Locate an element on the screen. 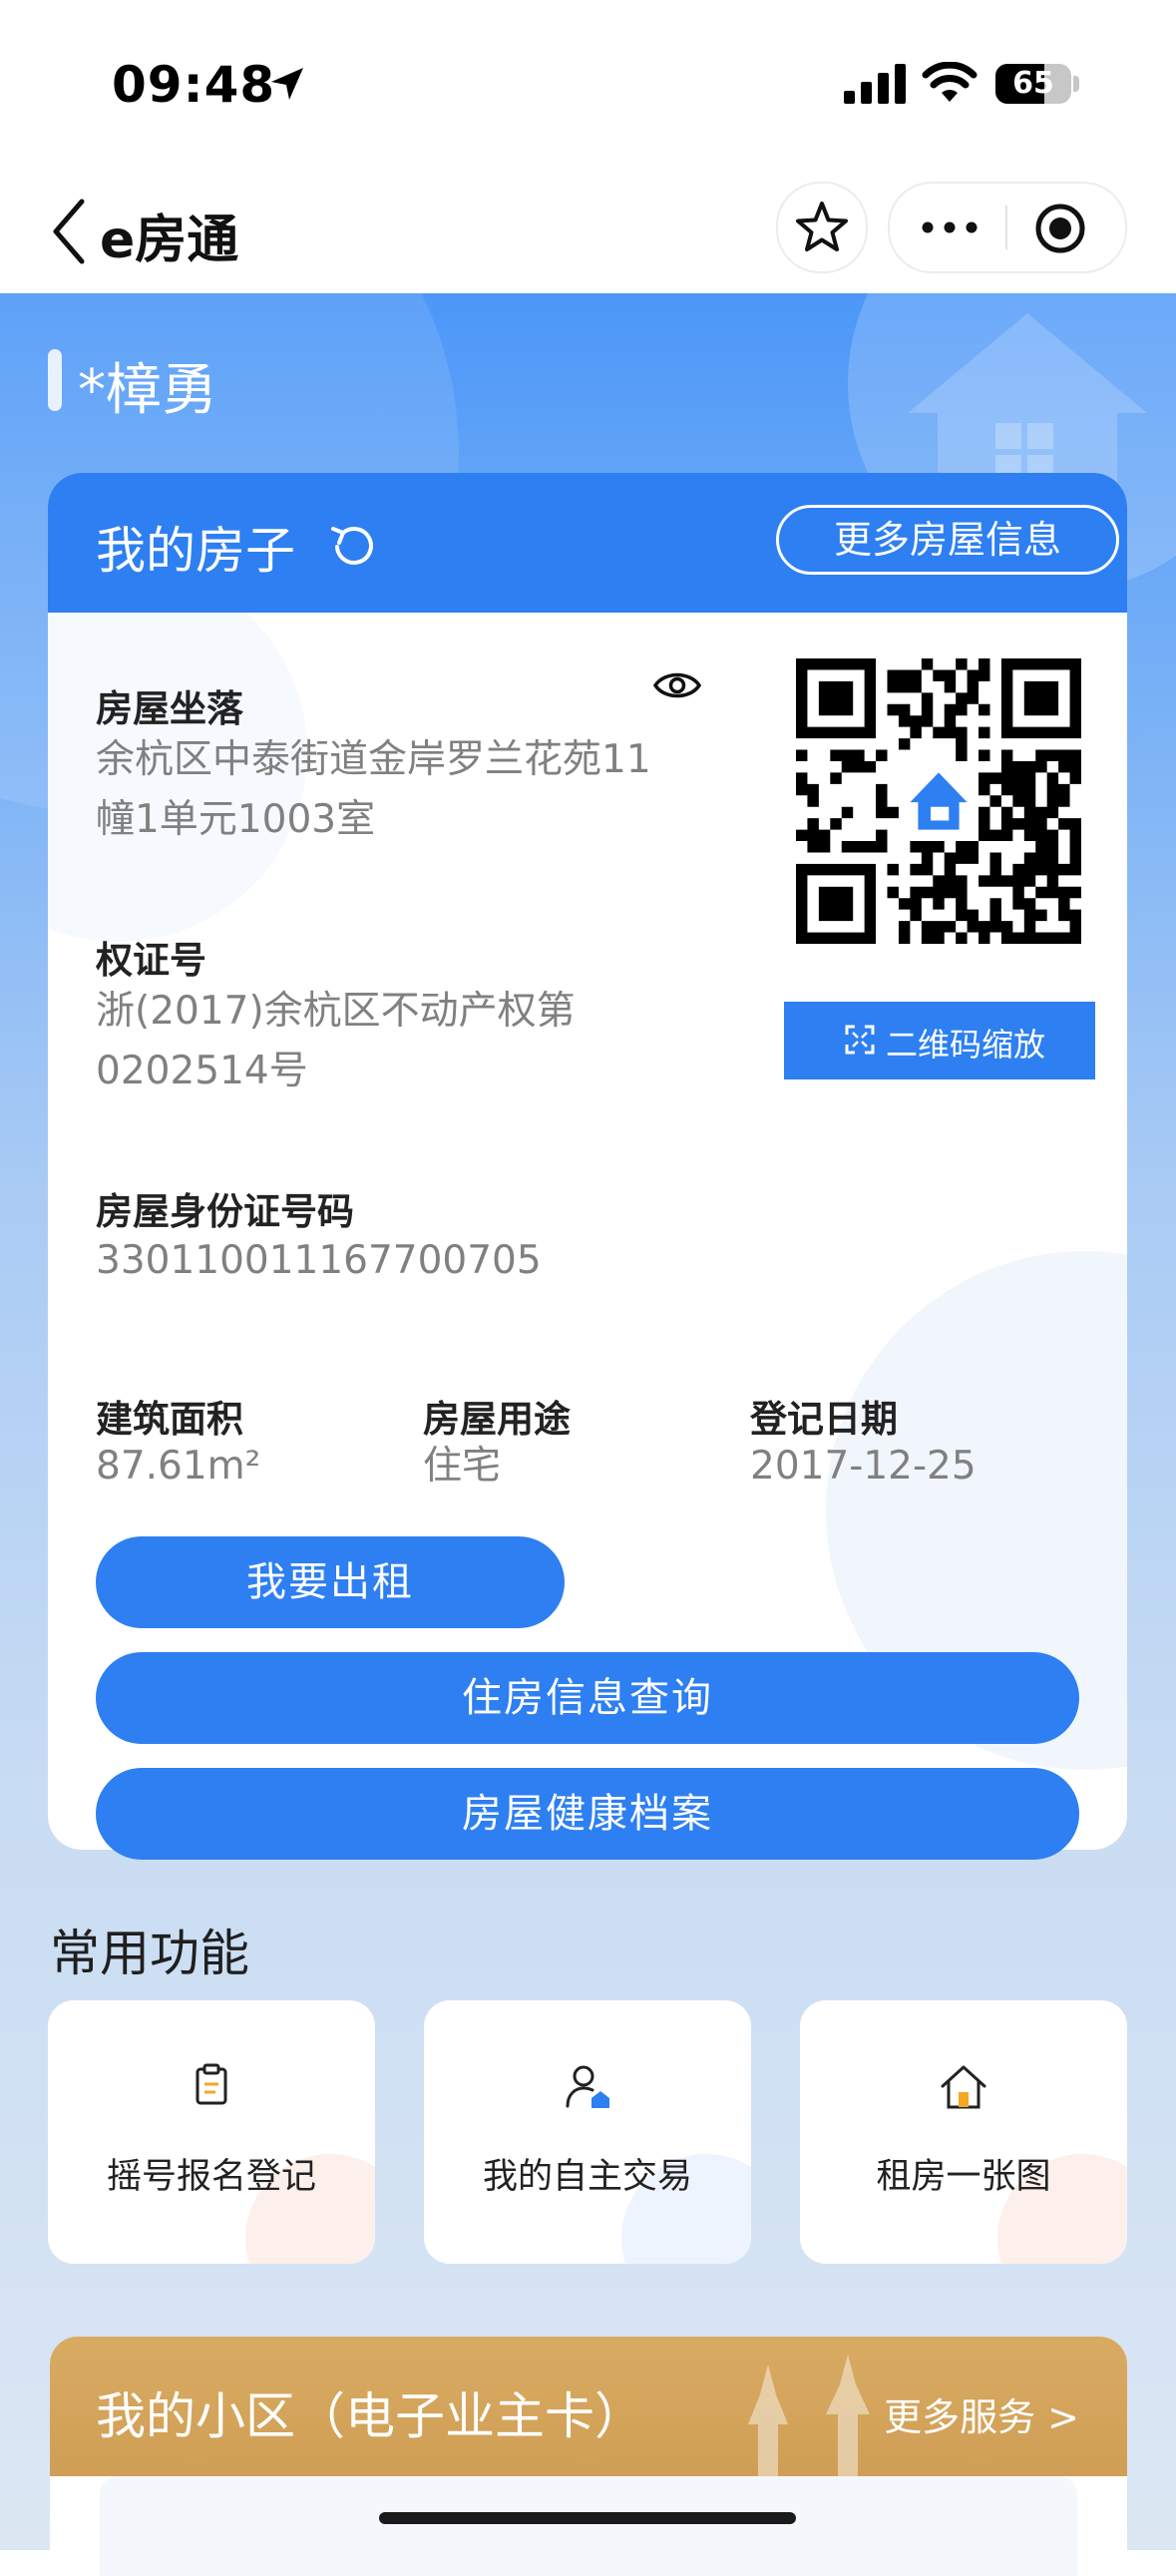 This screenshot has height=2576, width=1176. certificate-value: 浙(2017)余杭区不动产权第 0202514号 is located at coordinates (336, 1041).